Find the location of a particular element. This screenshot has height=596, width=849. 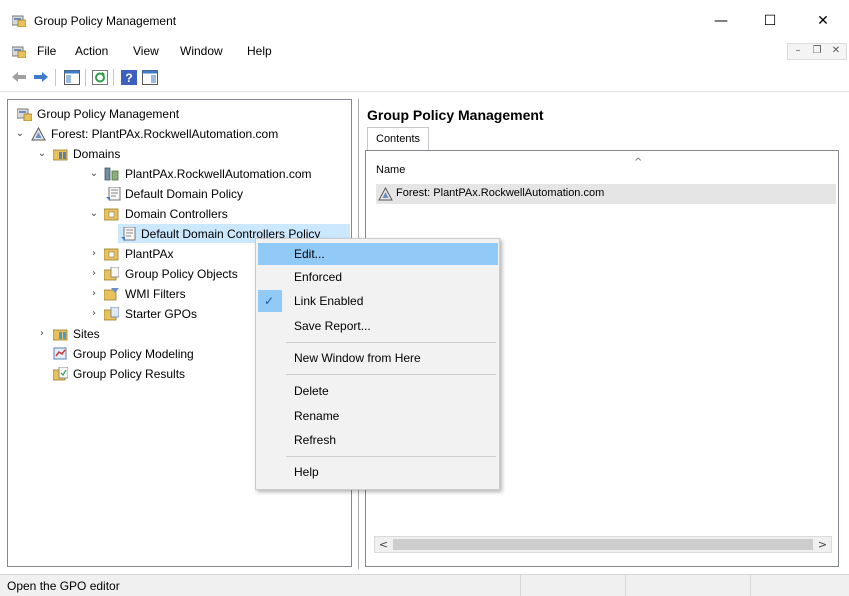

domain-icon is located at coordinates (111, 174).